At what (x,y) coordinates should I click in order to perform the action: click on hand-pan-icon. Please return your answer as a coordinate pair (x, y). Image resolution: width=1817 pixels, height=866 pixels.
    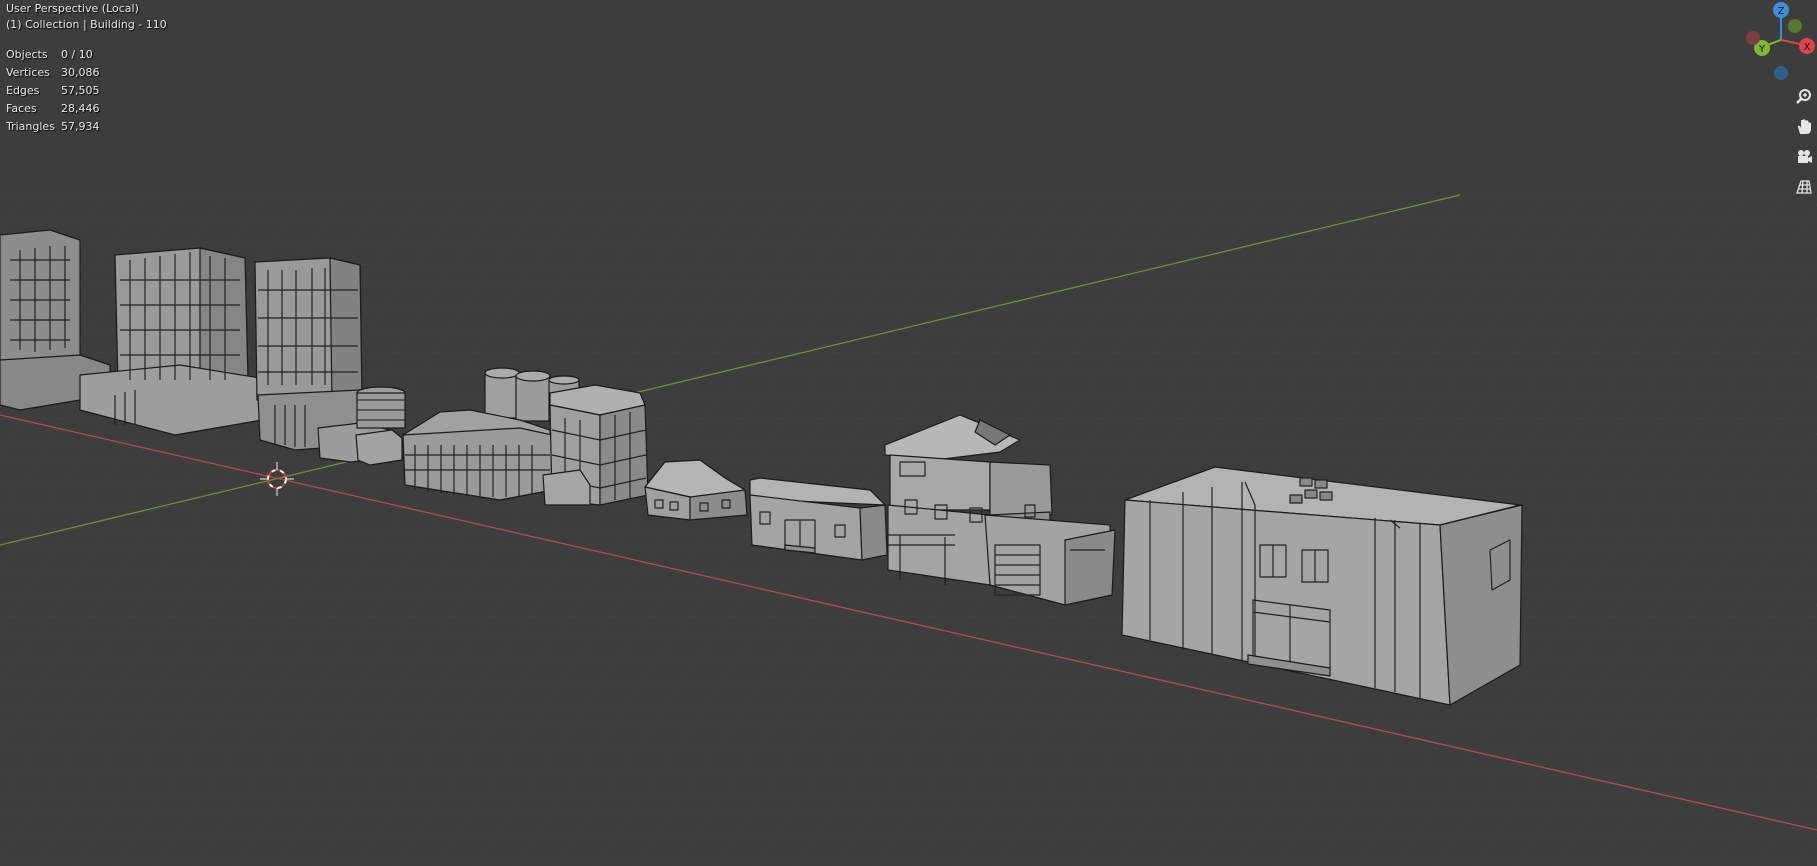
    Looking at the image, I should click on (1804, 127).